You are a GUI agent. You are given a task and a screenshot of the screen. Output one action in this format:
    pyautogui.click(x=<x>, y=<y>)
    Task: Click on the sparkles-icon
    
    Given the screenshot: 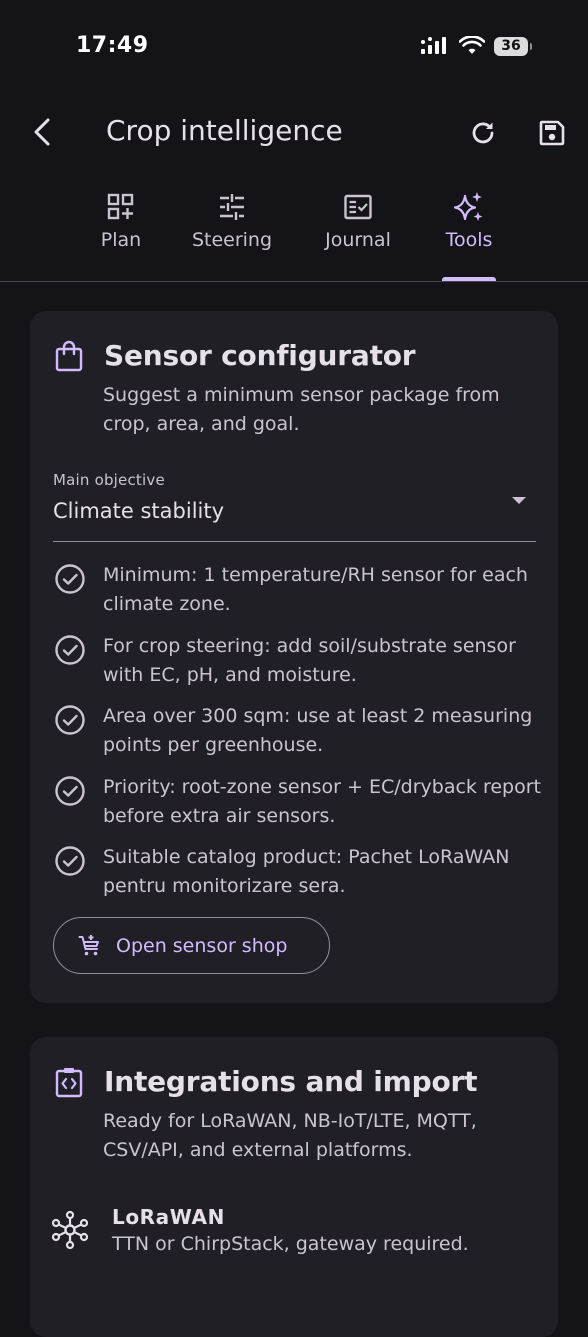 What is the action you would take?
    pyautogui.click(x=468, y=206)
    